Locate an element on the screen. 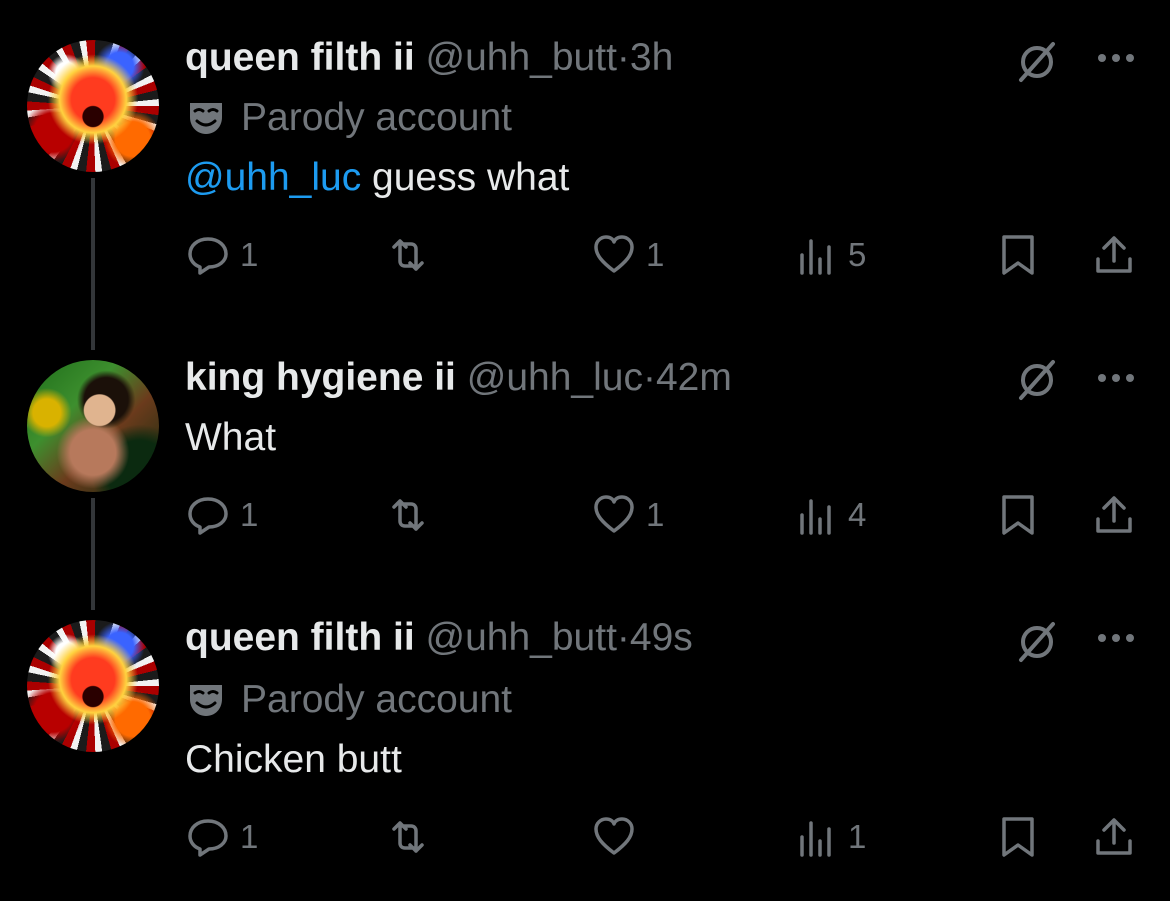 Image resolution: width=1170 pixels, height=901 pixels. tweet-text: @uhh_luc guess what is located at coordinates (377, 178).